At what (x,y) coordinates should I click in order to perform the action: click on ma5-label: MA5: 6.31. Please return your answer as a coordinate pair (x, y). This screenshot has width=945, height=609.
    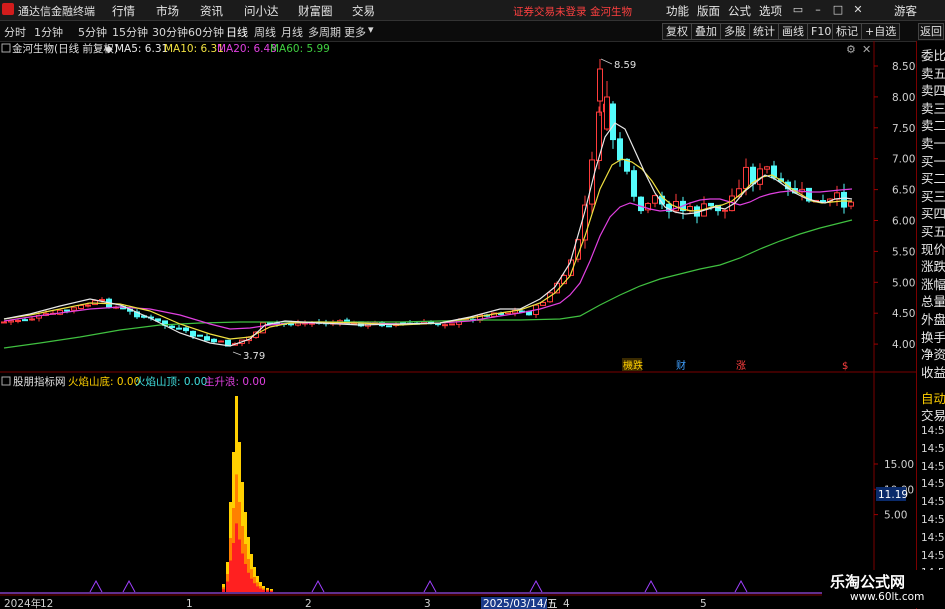
    Looking at the image, I should click on (141, 49).